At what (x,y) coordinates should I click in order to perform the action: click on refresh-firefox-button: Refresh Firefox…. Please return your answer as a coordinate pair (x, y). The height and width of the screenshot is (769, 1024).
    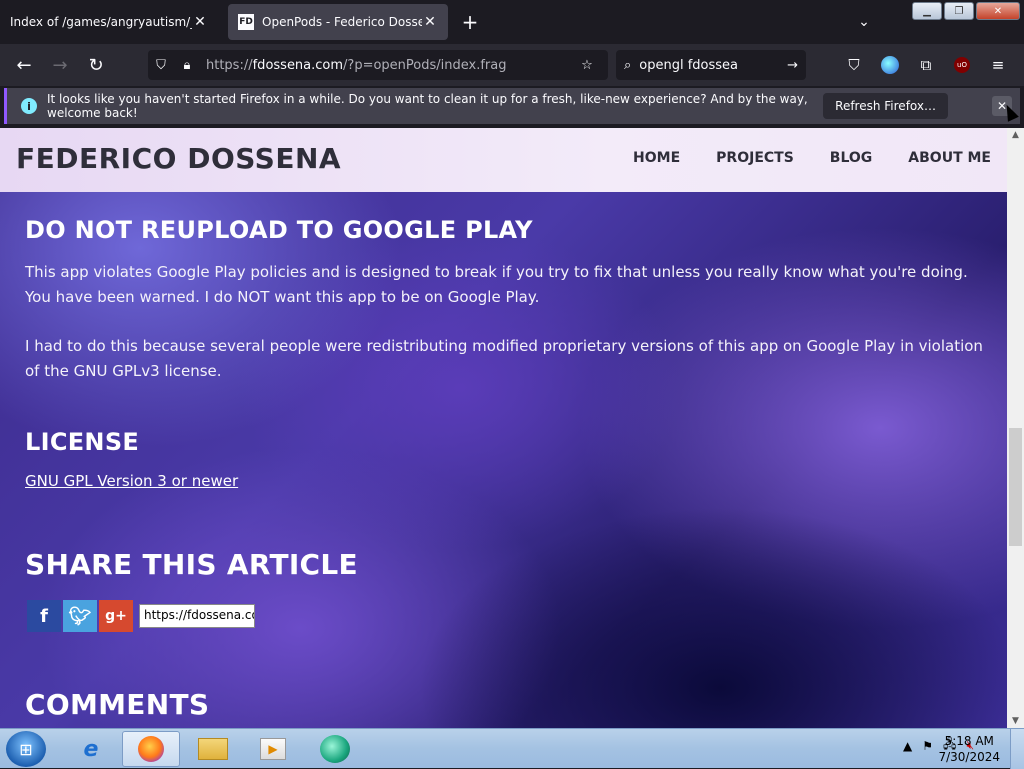
    Looking at the image, I should click on (885, 106).